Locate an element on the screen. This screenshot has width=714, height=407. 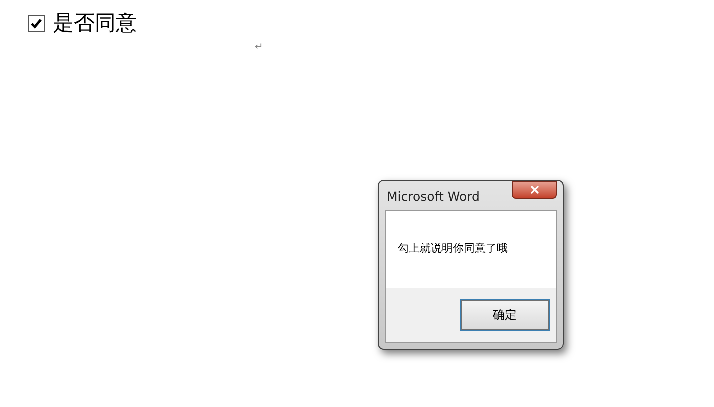
paragraph-mark: ↵ is located at coordinates (259, 47).